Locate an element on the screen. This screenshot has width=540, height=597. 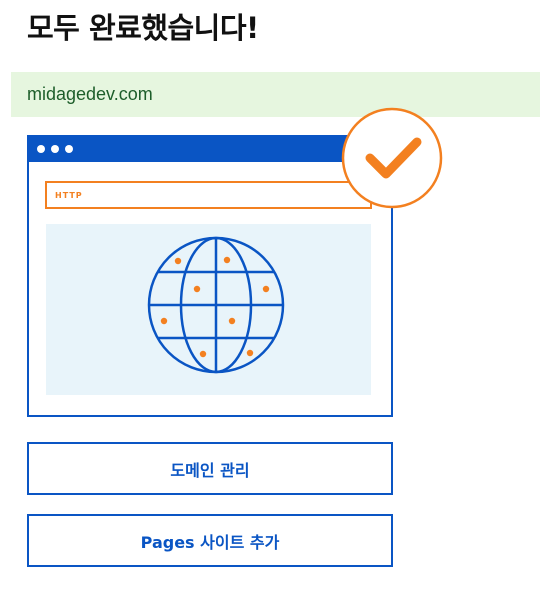
success-badge is located at coordinates (392, 158).